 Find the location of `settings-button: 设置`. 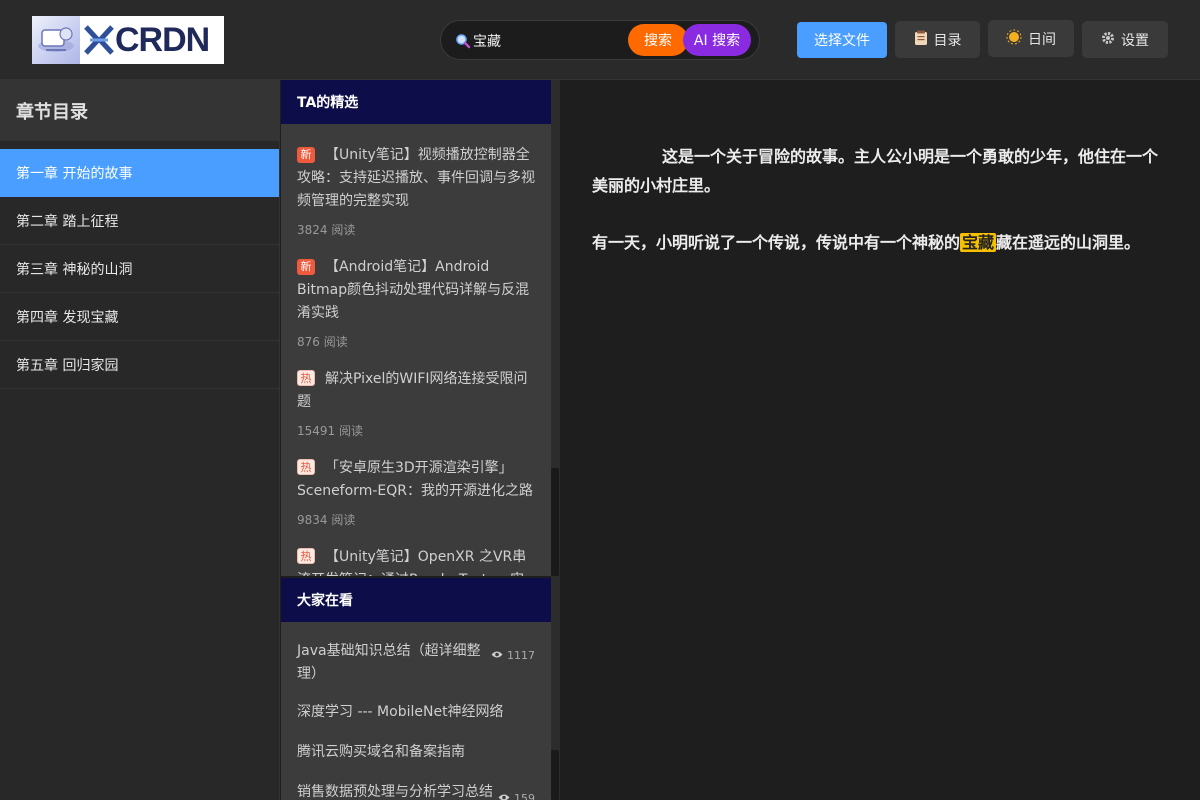

settings-button: 设置 is located at coordinates (1125, 39).